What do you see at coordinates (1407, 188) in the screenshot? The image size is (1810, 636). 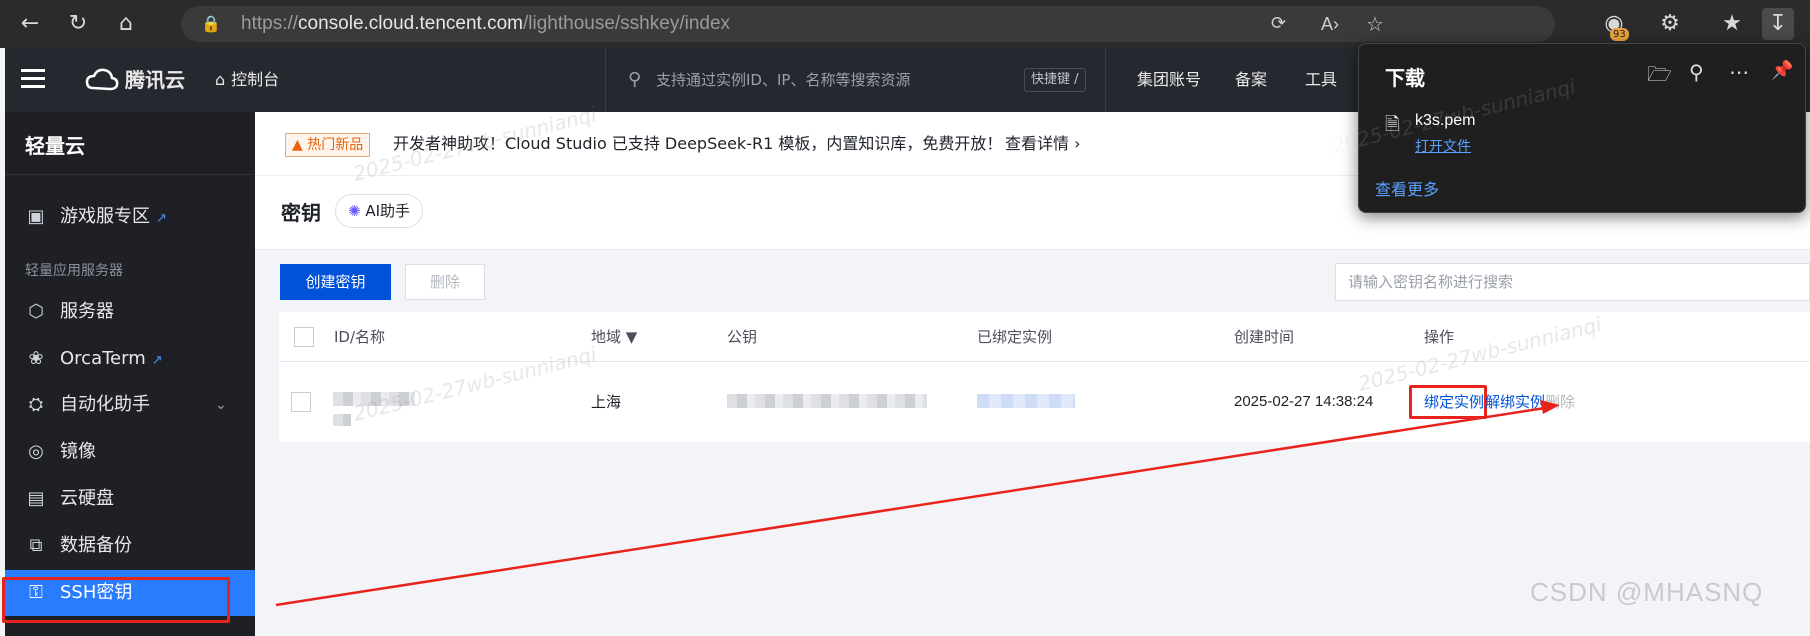 I see `see-more-link: 查看更多` at bounding box center [1407, 188].